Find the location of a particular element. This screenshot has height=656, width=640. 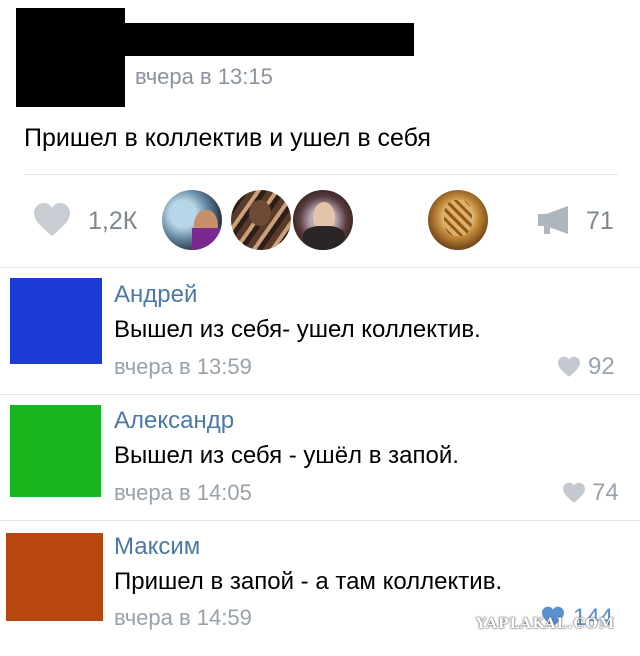

comment-author: Александр is located at coordinates (174, 421).